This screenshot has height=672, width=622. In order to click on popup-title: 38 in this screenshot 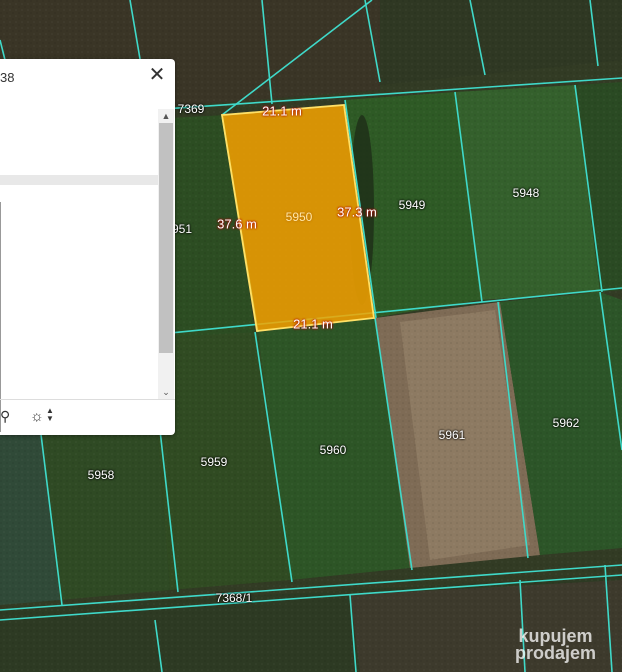, I will do `click(7, 77)`.